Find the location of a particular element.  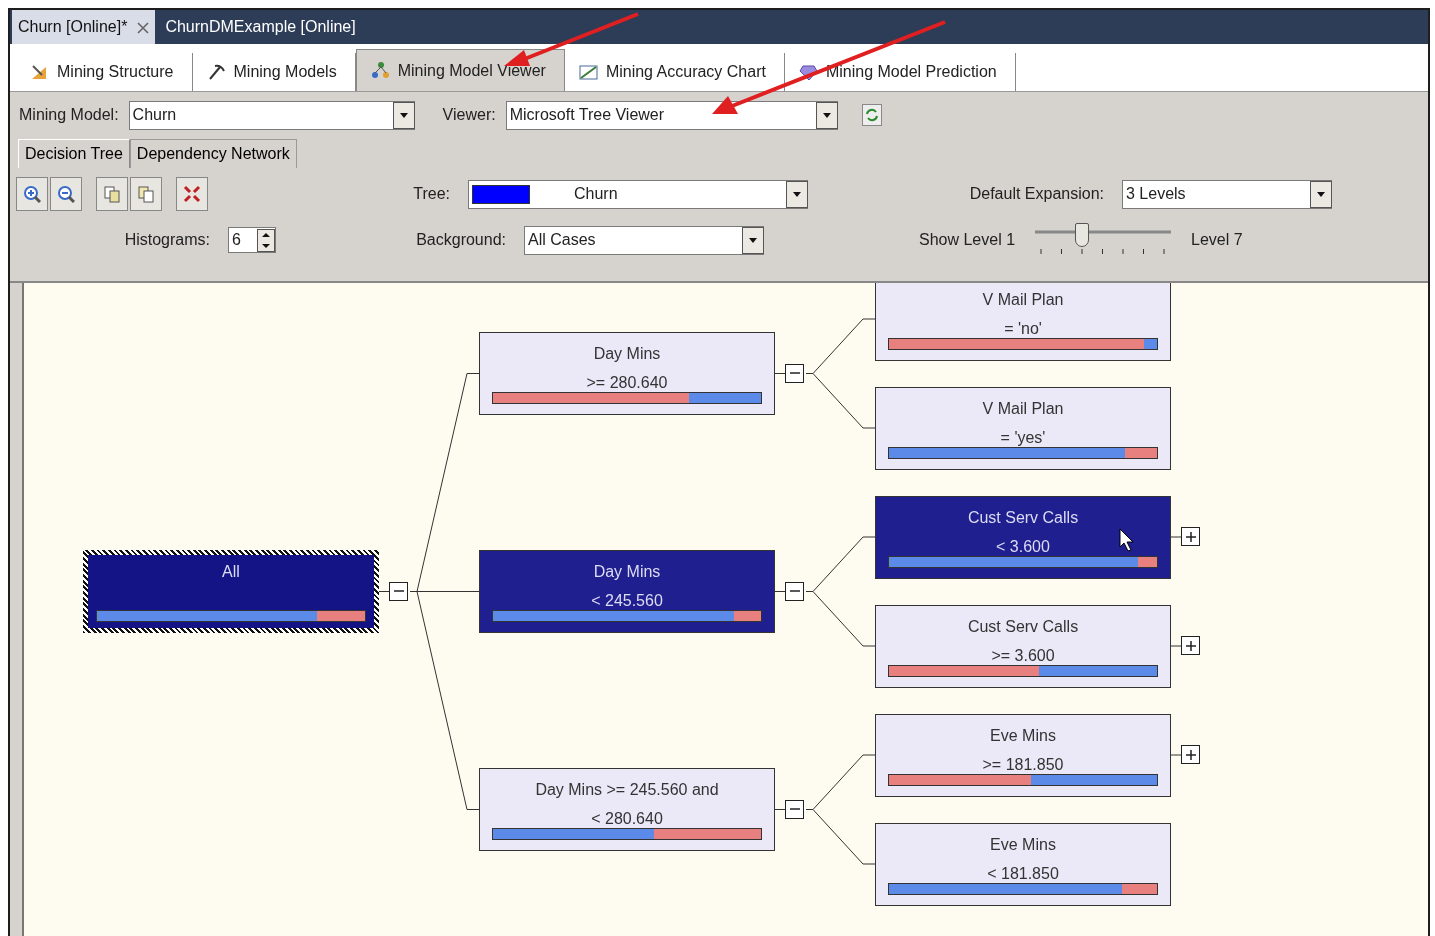

node-label: < 3.600 is located at coordinates (1023, 546).